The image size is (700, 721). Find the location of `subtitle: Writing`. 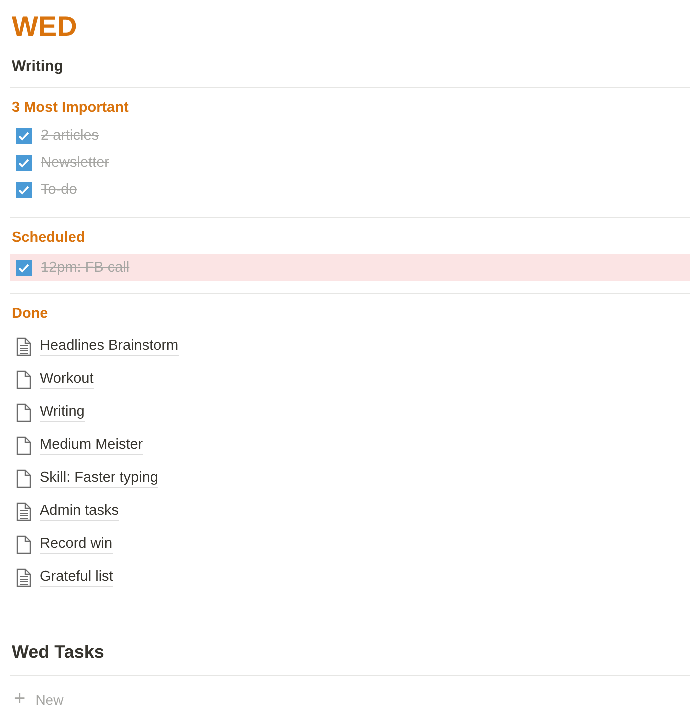

subtitle: Writing is located at coordinates (37, 66).